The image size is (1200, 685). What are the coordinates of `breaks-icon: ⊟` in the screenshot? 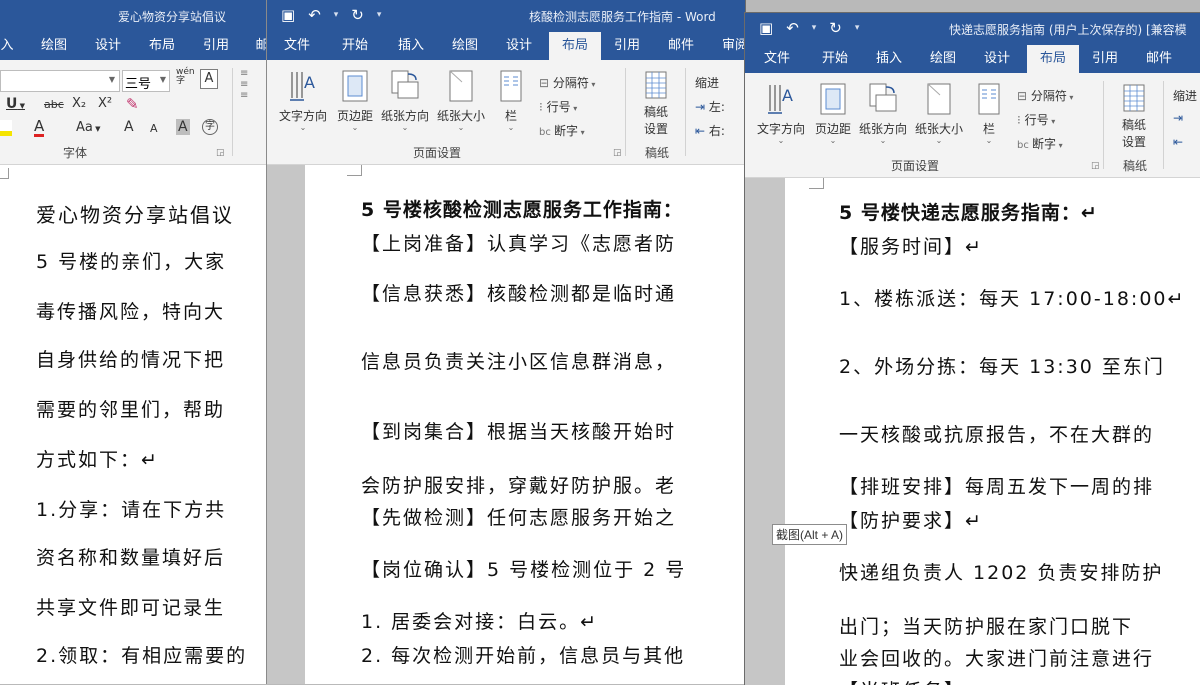 It's located at (1024, 96).